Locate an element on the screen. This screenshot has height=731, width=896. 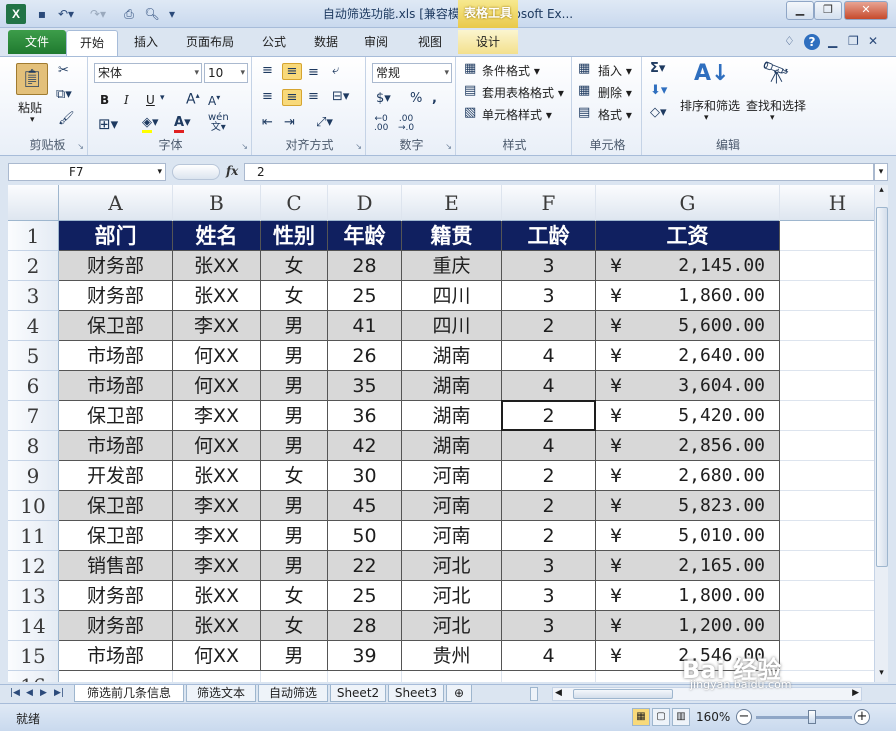
formula-bar-splitter is located at coordinates (196, 172).